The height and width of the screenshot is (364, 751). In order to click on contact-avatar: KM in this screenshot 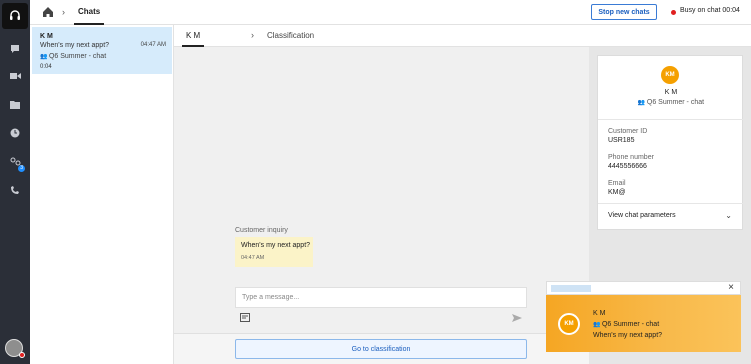, I will do `click(670, 75)`.